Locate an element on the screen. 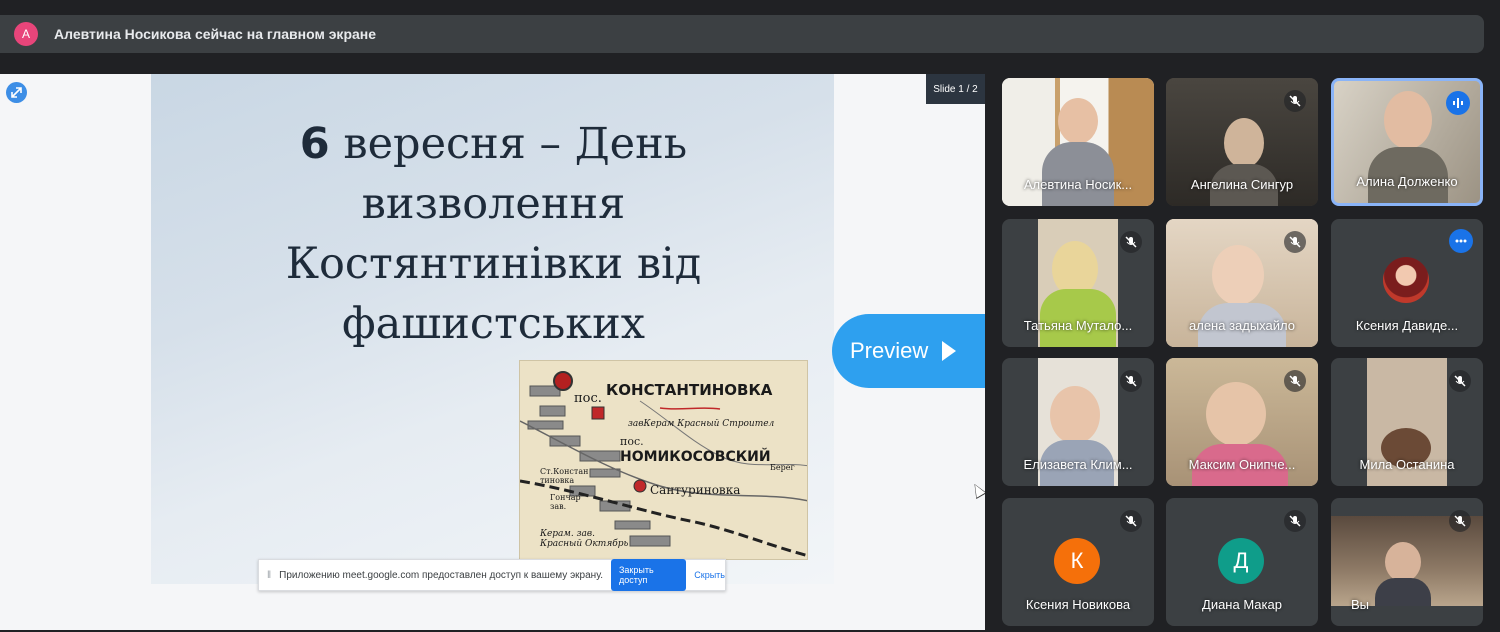 The height and width of the screenshot is (632, 1500). participant-tile: К Ксения Новикова is located at coordinates (1078, 562).